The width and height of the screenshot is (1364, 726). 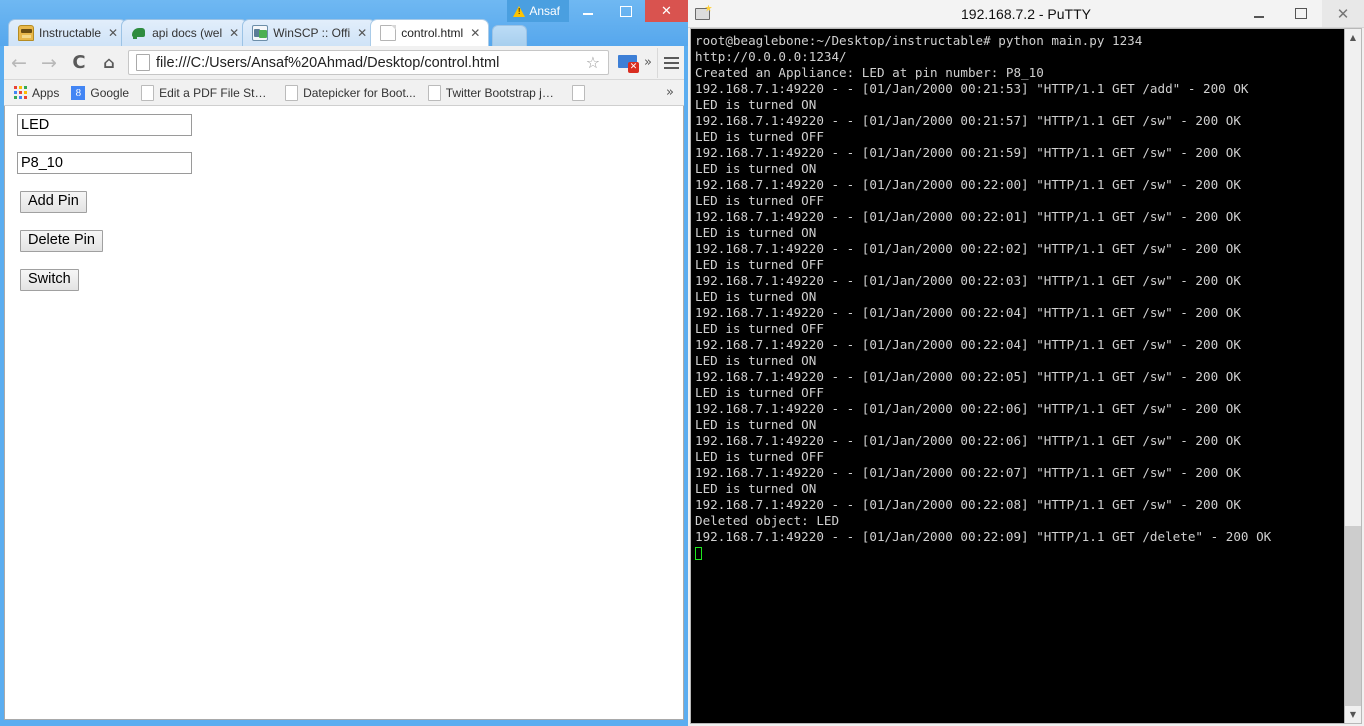 I want to click on scroll-down-arrow-icon: ▼, so click(x=1353, y=714).